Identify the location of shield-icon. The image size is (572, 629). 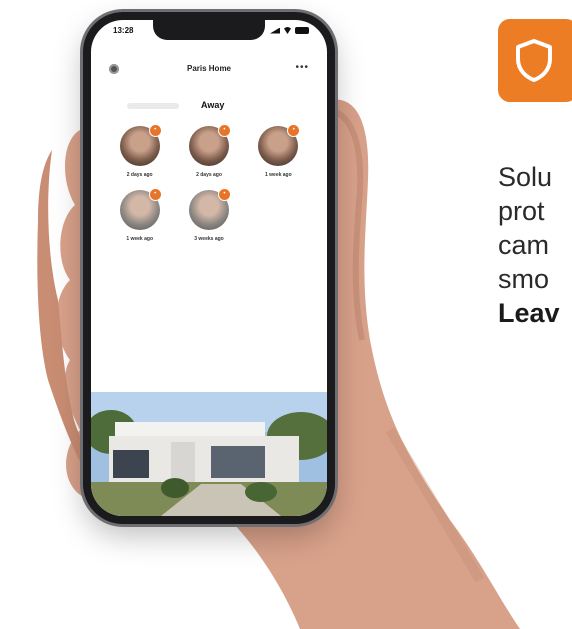
(534, 60).